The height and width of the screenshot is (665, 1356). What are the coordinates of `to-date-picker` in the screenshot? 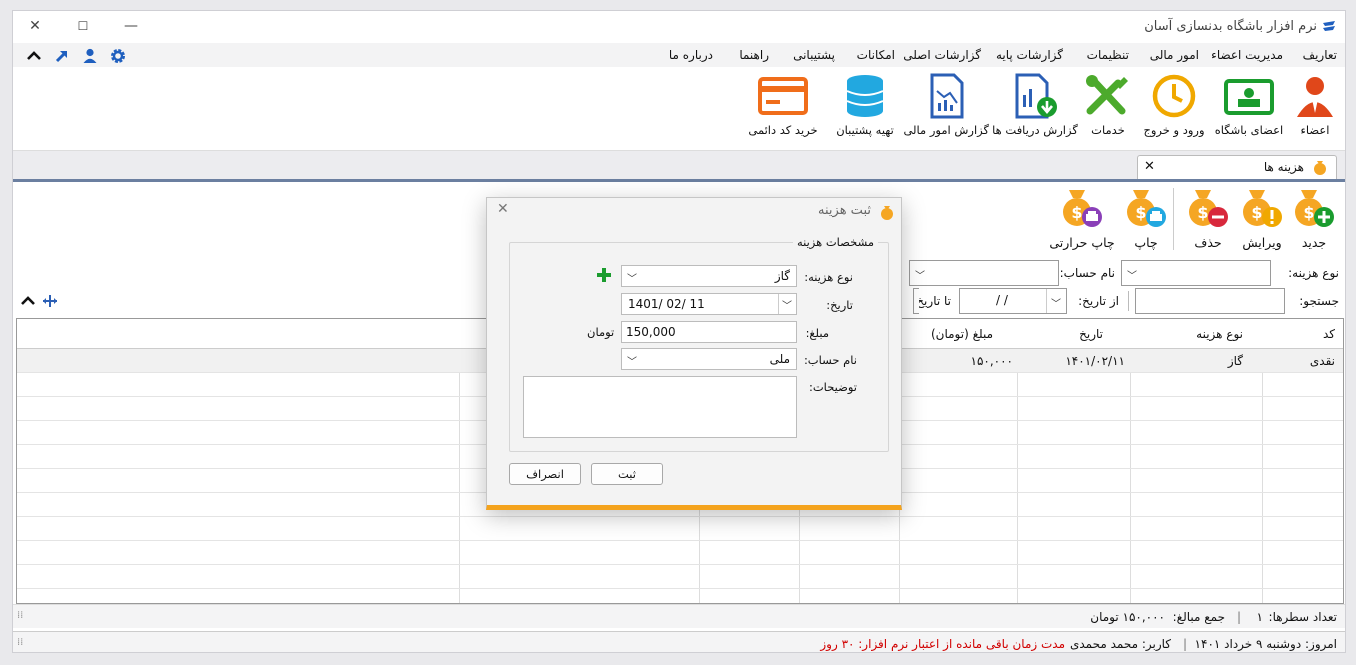 It's located at (916, 301).